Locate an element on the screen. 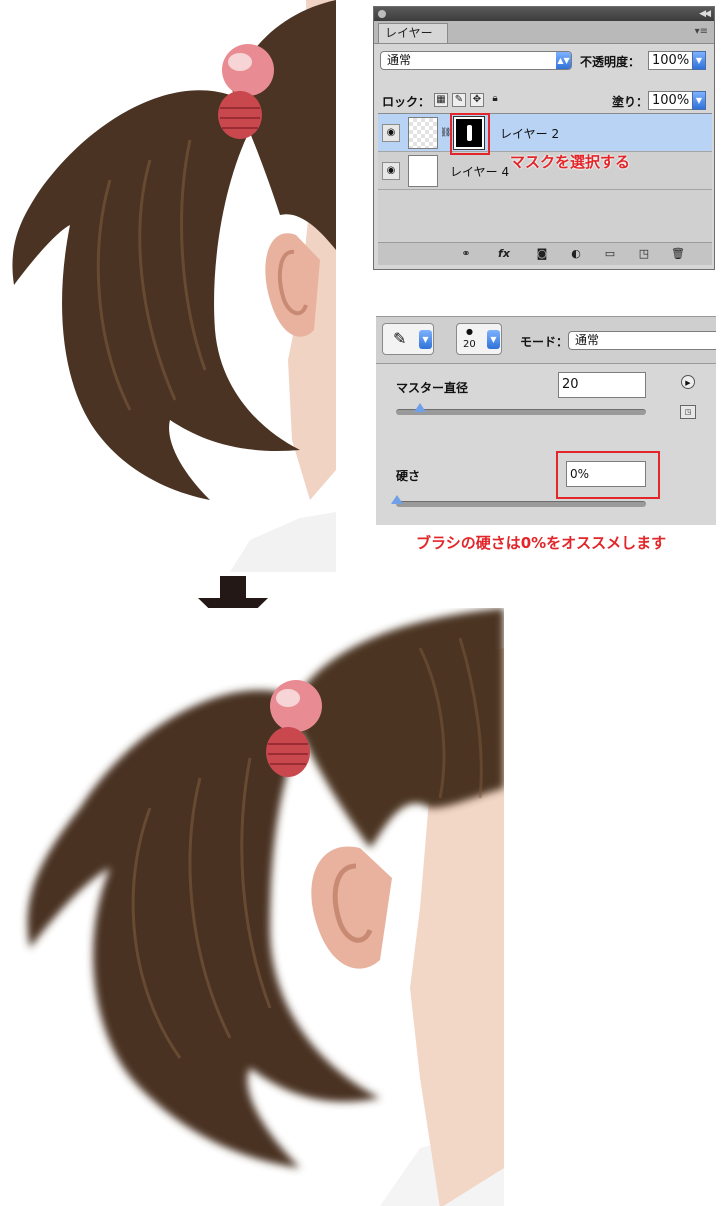  master-diameter-value: 20 is located at coordinates (570, 384).